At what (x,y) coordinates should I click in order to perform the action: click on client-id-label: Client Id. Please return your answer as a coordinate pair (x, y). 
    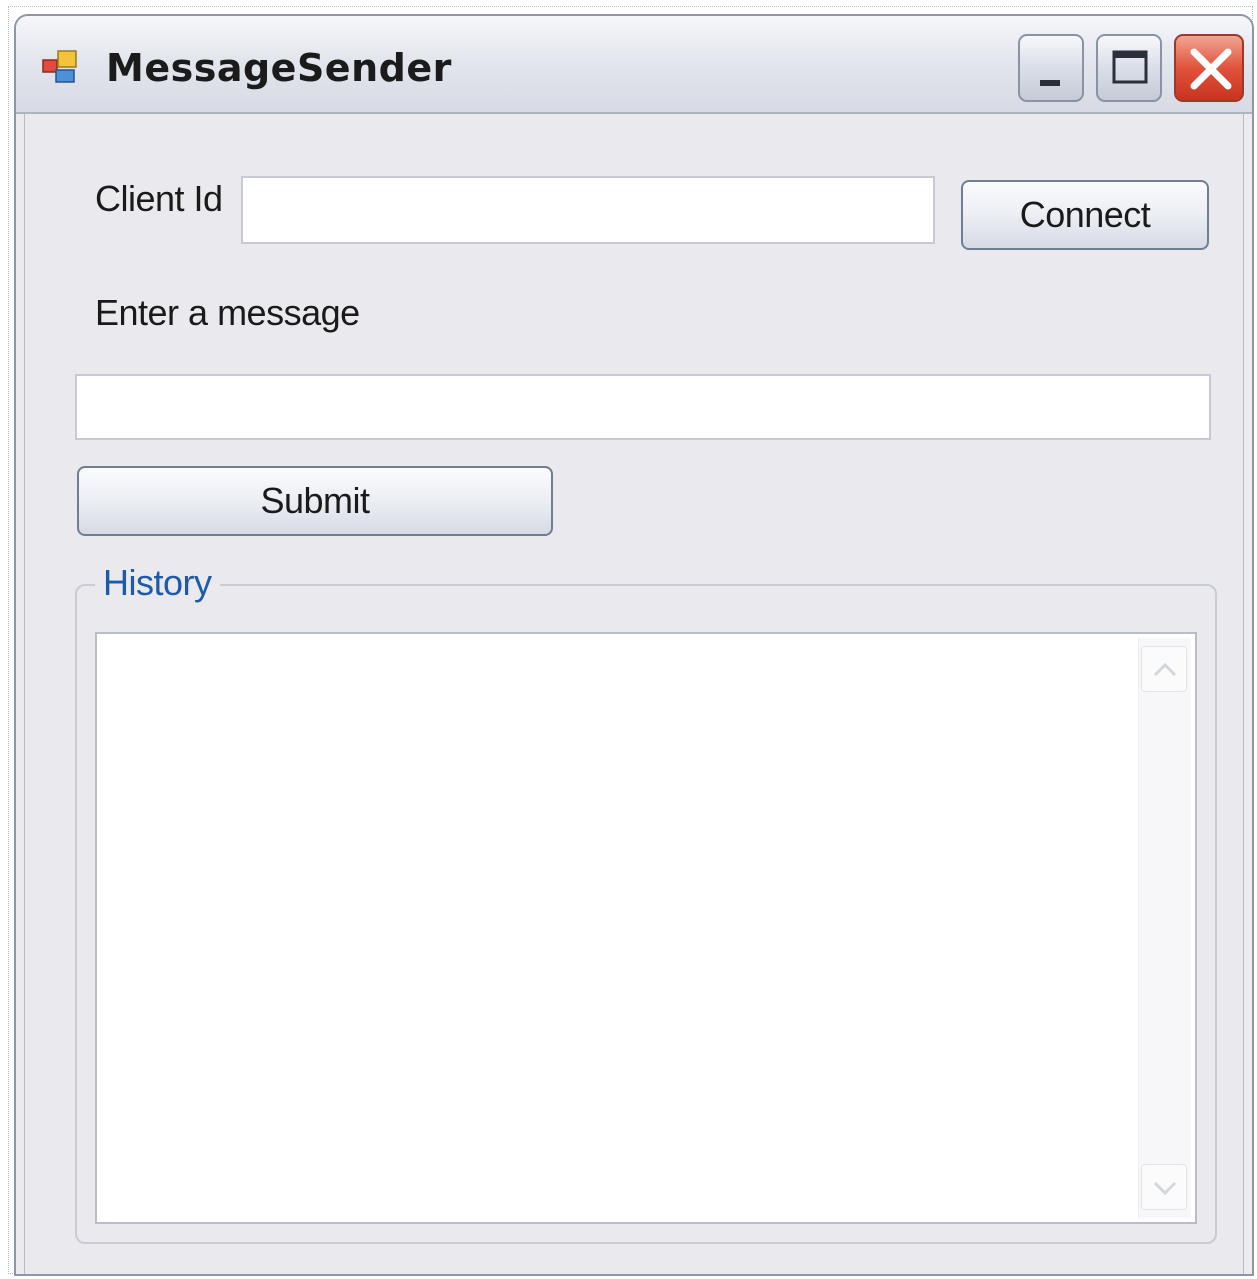
    Looking at the image, I should click on (159, 198).